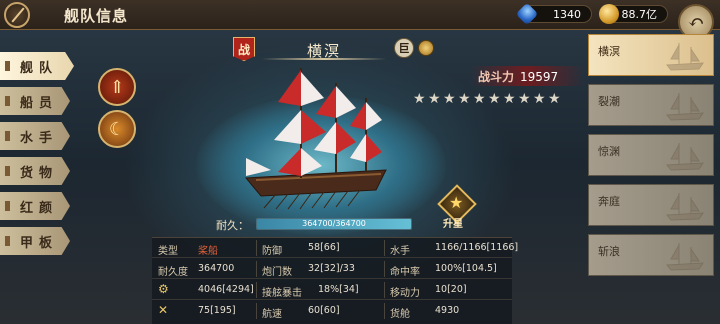  What do you see at coordinates (360, 15) in the screenshot?
I see `top-bar: 舰队信息 1340 88.7亿` at bounding box center [360, 15].